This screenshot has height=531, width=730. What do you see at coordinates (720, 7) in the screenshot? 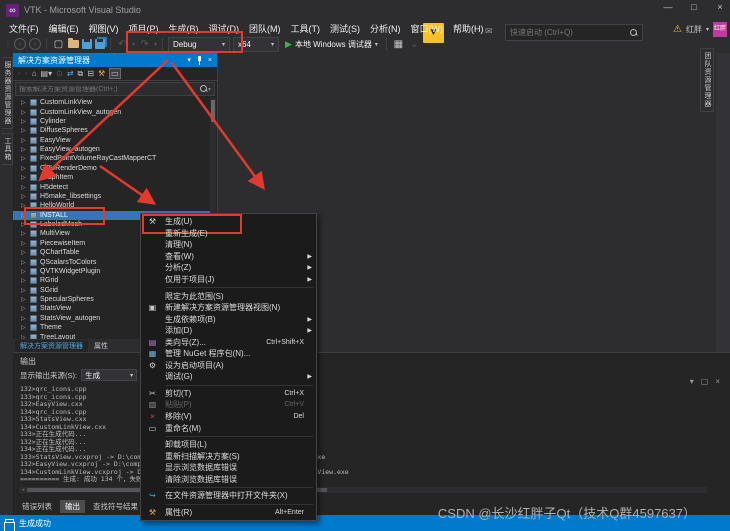
I see `close-button: ×` at bounding box center [720, 7].